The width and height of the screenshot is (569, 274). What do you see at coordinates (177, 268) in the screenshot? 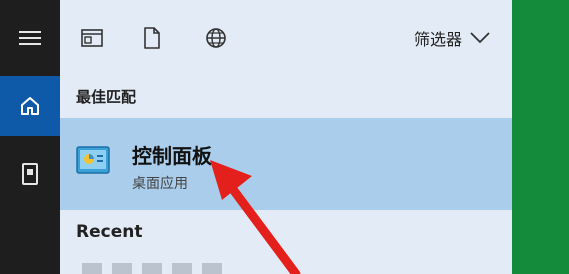
I see `recent-item-partial` at bounding box center [177, 268].